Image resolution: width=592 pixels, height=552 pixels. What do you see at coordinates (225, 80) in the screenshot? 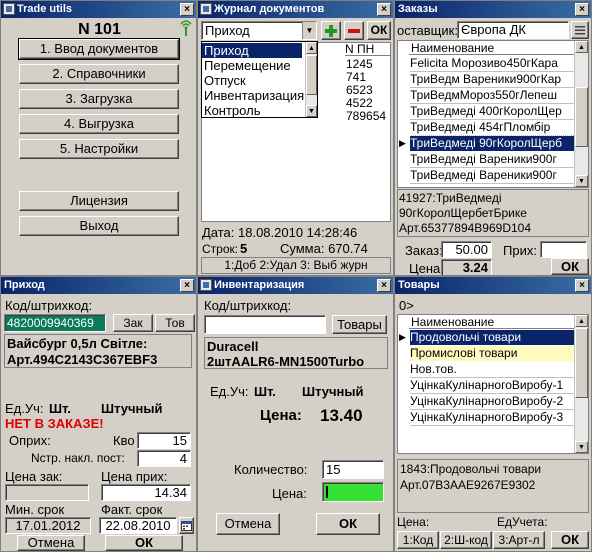
I see `dropdown-option: Отпуск` at bounding box center [225, 80].